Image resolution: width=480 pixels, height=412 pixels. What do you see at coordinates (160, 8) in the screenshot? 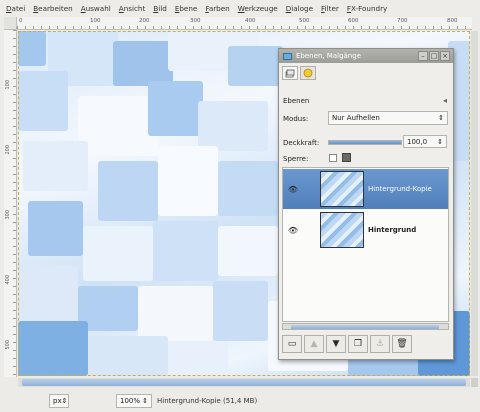
I see `menu-bild: Bild` at bounding box center [160, 8].